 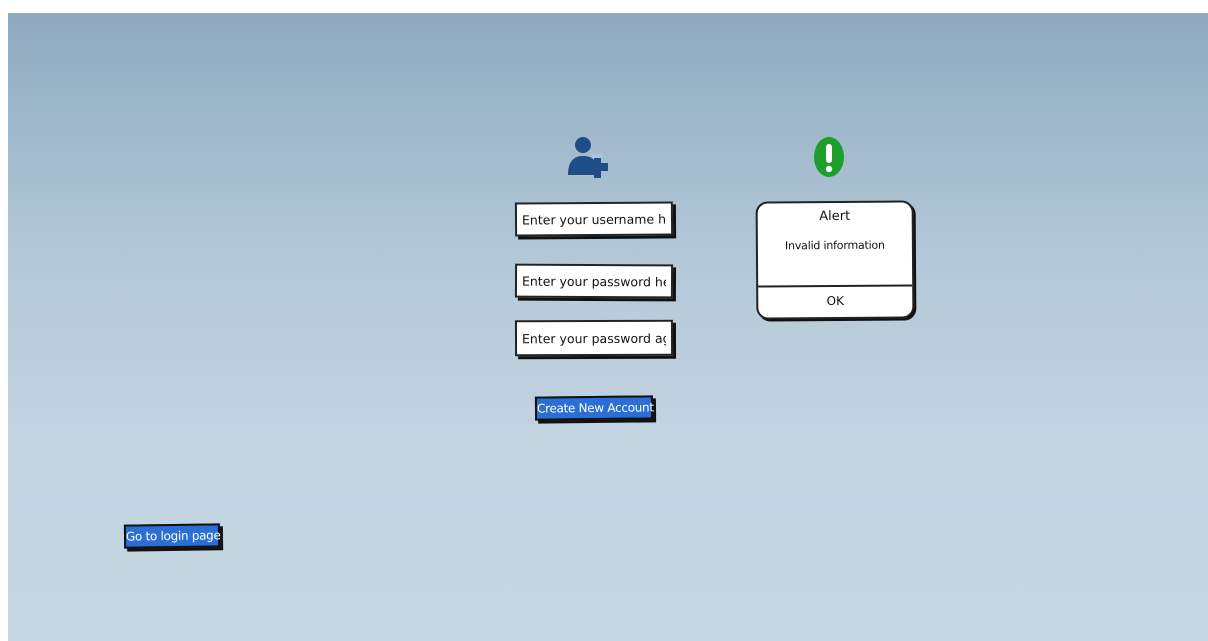 What do you see at coordinates (594, 338) in the screenshot?
I see `confirm-password-input` at bounding box center [594, 338].